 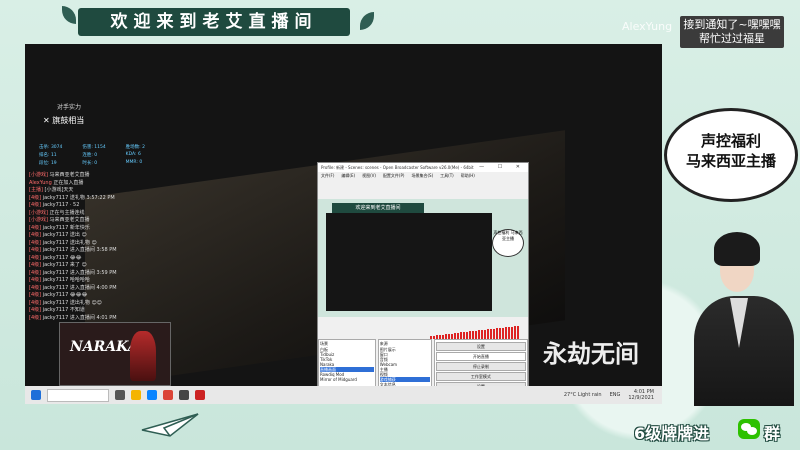 I want to click on search-box, so click(x=78, y=395).